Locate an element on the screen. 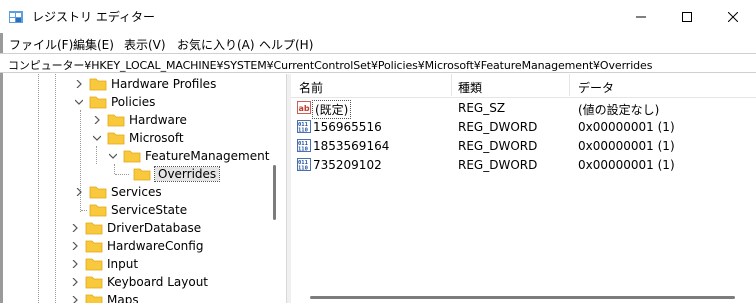 Image resolution: width=756 pixels, height=303 pixels. window-title: レジストリ エディター is located at coordinates (93, 17).